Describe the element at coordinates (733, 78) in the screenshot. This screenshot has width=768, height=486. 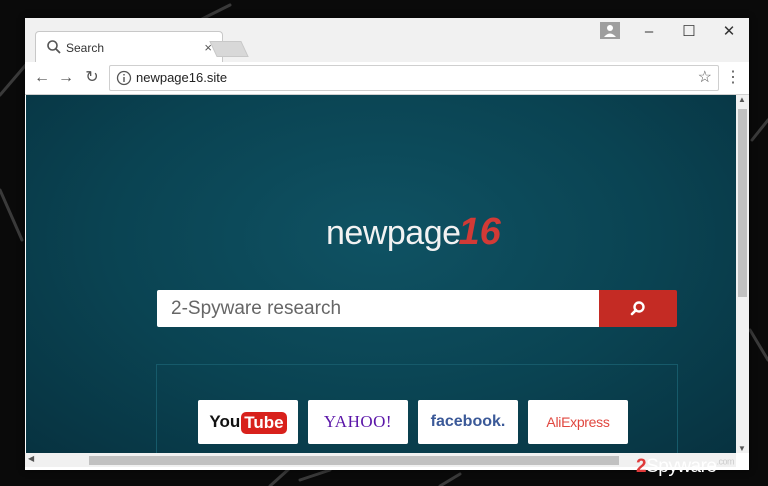
I see `menu-icon: ⋮` at that location.